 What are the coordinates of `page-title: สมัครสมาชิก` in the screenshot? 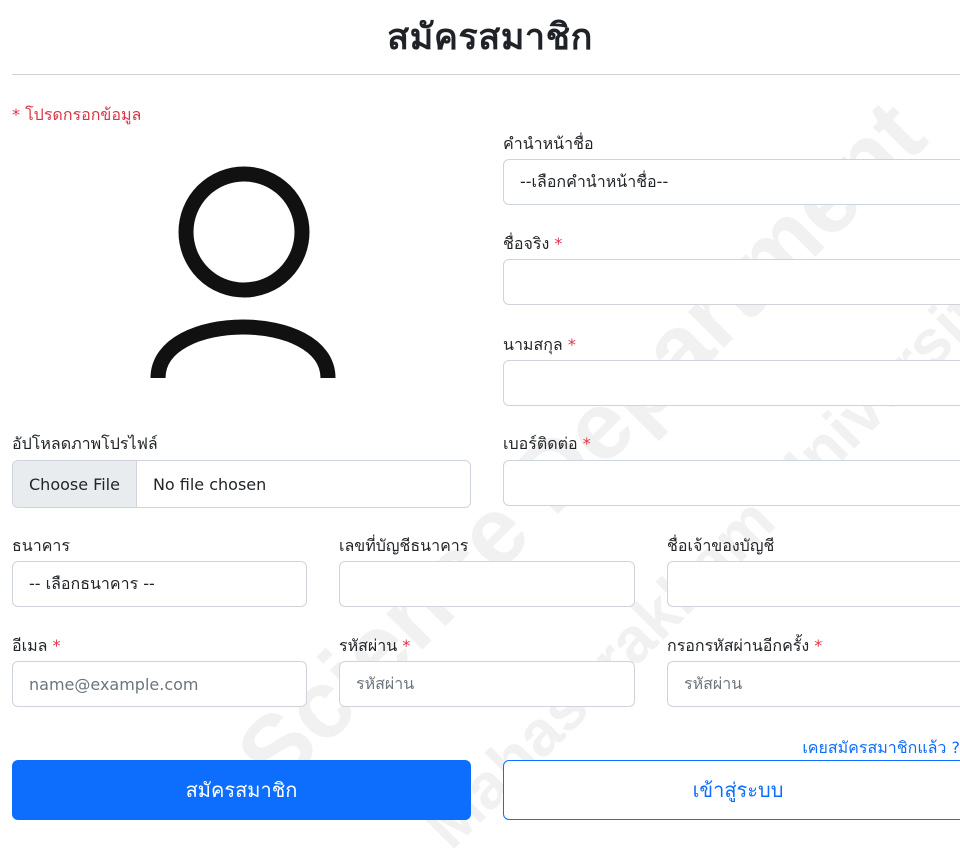 It's located at (490, 37).